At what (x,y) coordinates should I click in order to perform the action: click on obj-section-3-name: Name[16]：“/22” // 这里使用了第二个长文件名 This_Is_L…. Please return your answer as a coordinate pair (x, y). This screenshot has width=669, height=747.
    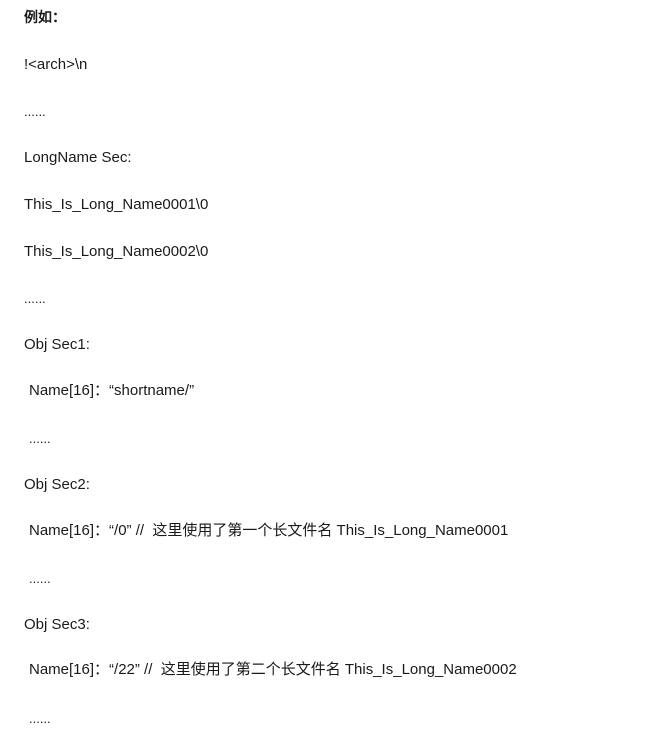
    Looking at the image, I should click on (273, 669).